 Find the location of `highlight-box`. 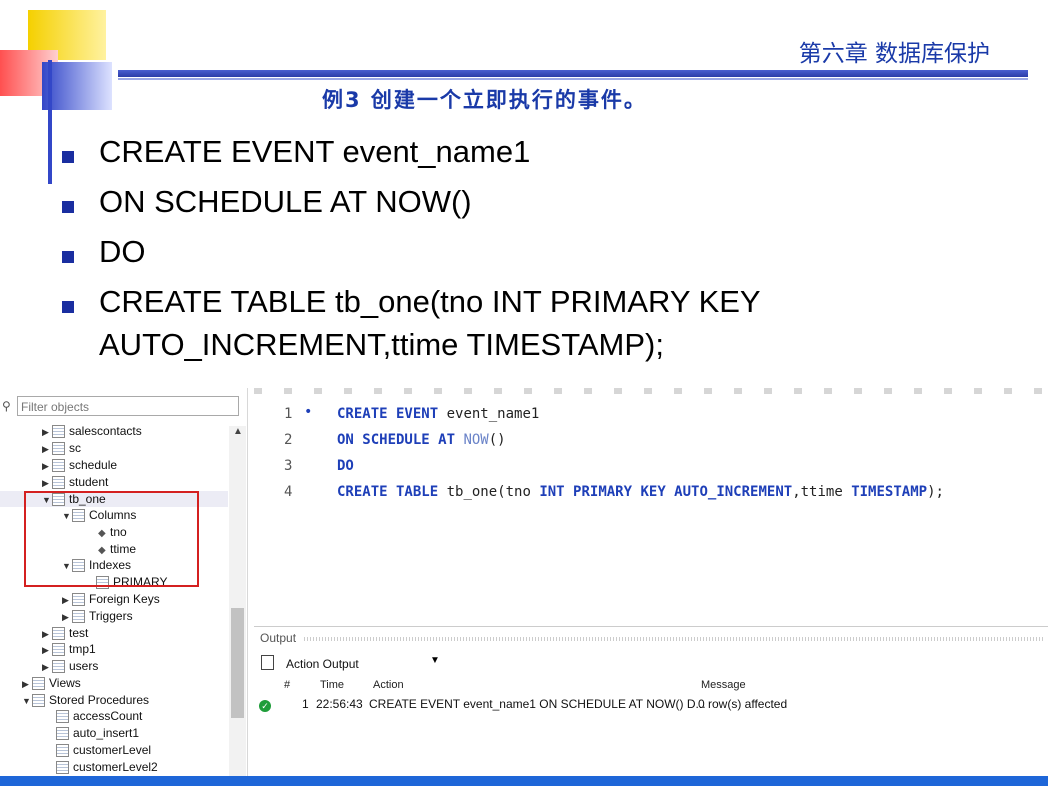

highlight-box is located at coordinates (111, 539).